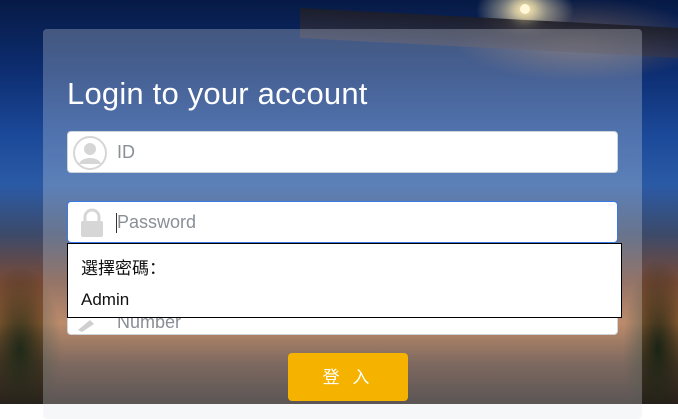  Describe the element at coordinates (342, 222) in the screenshot. I see `password-field: Password` at that location.